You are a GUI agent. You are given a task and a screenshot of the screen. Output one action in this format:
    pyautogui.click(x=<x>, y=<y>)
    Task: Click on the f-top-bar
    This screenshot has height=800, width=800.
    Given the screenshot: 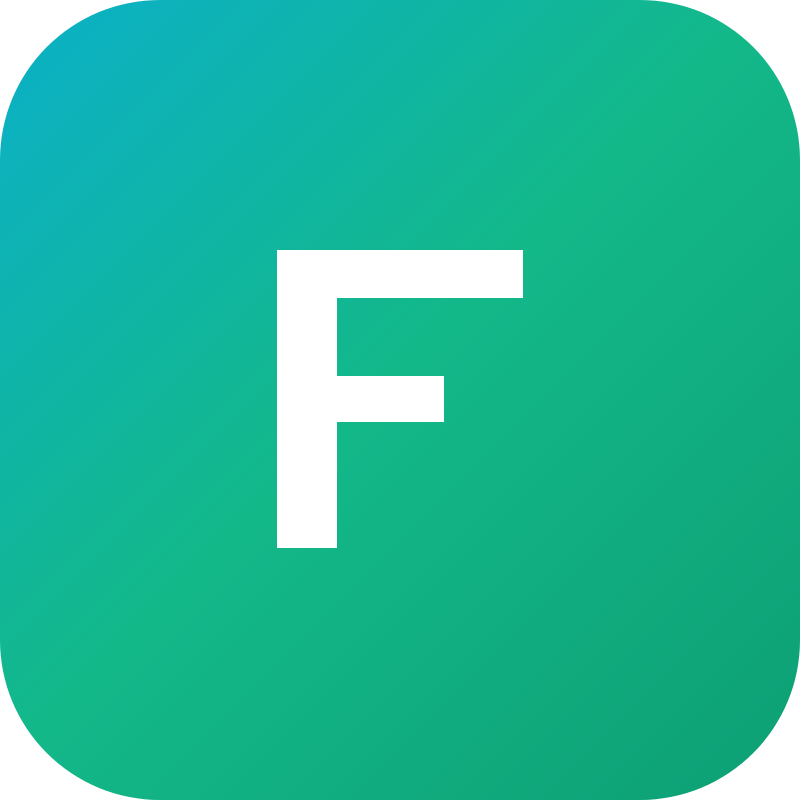 What is the action you would take?
    pyautogui.click(x=400, y=274)
    